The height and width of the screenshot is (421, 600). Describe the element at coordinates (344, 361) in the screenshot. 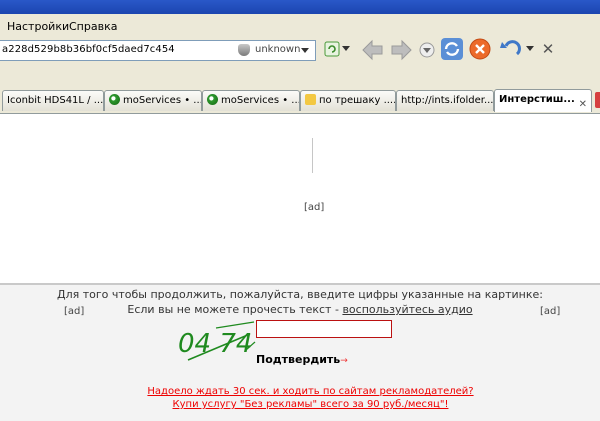

I see `arrow-icon: →` at that location.